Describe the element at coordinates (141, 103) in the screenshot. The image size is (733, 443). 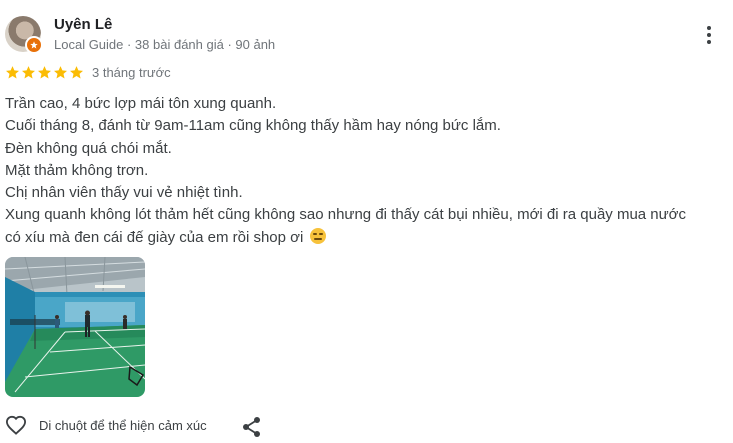
I see `review-line: Trần cao, 4 bức lợp mái tôn xung quanh.` at that location.